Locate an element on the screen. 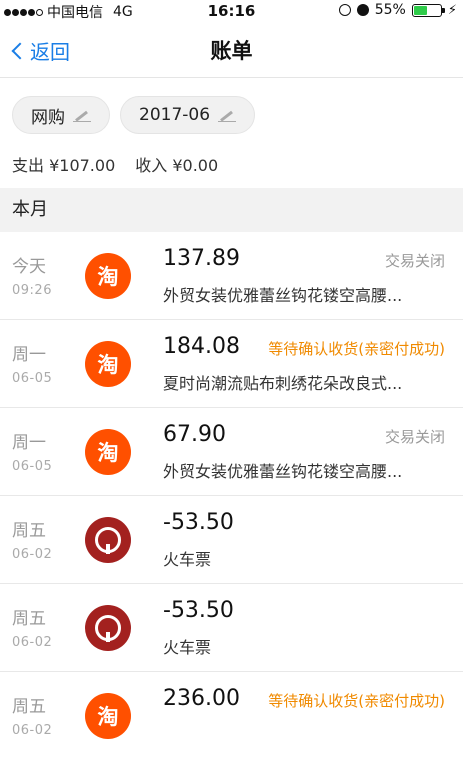 The width and height of the screenshot is (463, 766). rotation-lock-icon is located at coordinates (344, 10).